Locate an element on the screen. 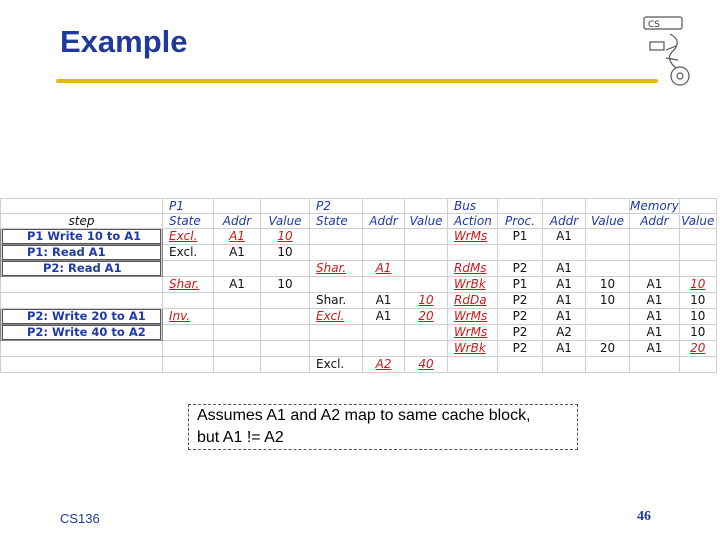 The image size is (720, 540). table-row: Shar. A1 10 WrBk P1 A1 10 A1 10 is located at coordinates (358, 284).